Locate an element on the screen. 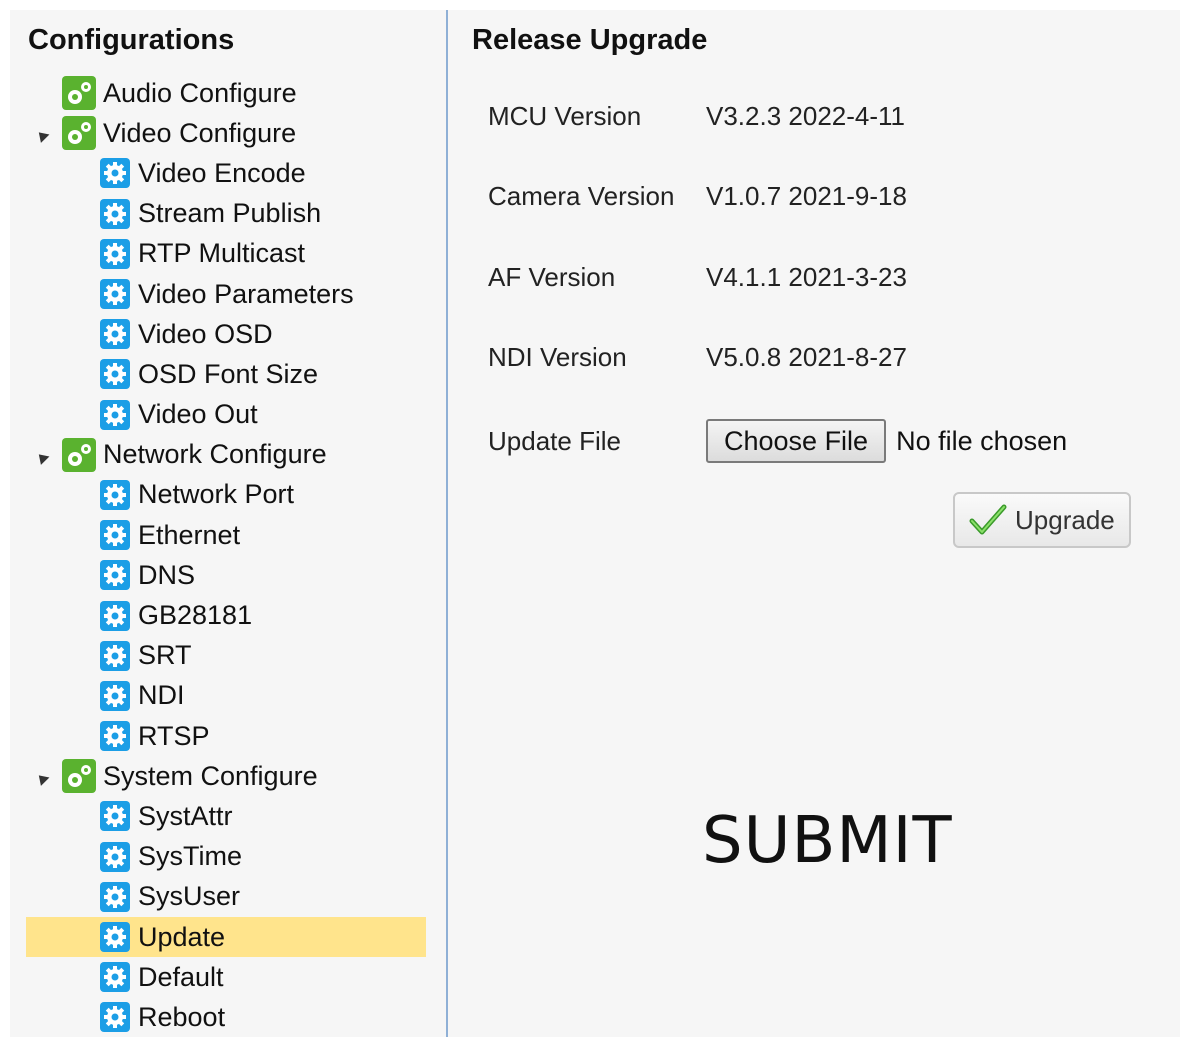 The height and width of the screenshot is (1038, 1183). tree-group-system-configure: System Configure is located at coordinates (226, 776).